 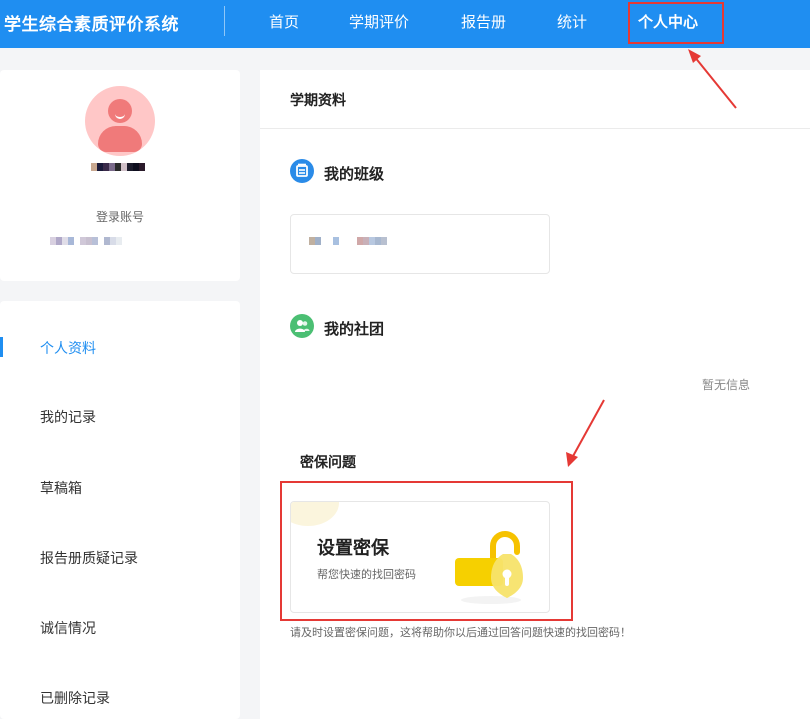 What do you see at coordinates (420, 557) in the screenshot?
I see `set-security-question-card: 设置密保 帮您快速的找回密码` at bounding box center [420, 557].